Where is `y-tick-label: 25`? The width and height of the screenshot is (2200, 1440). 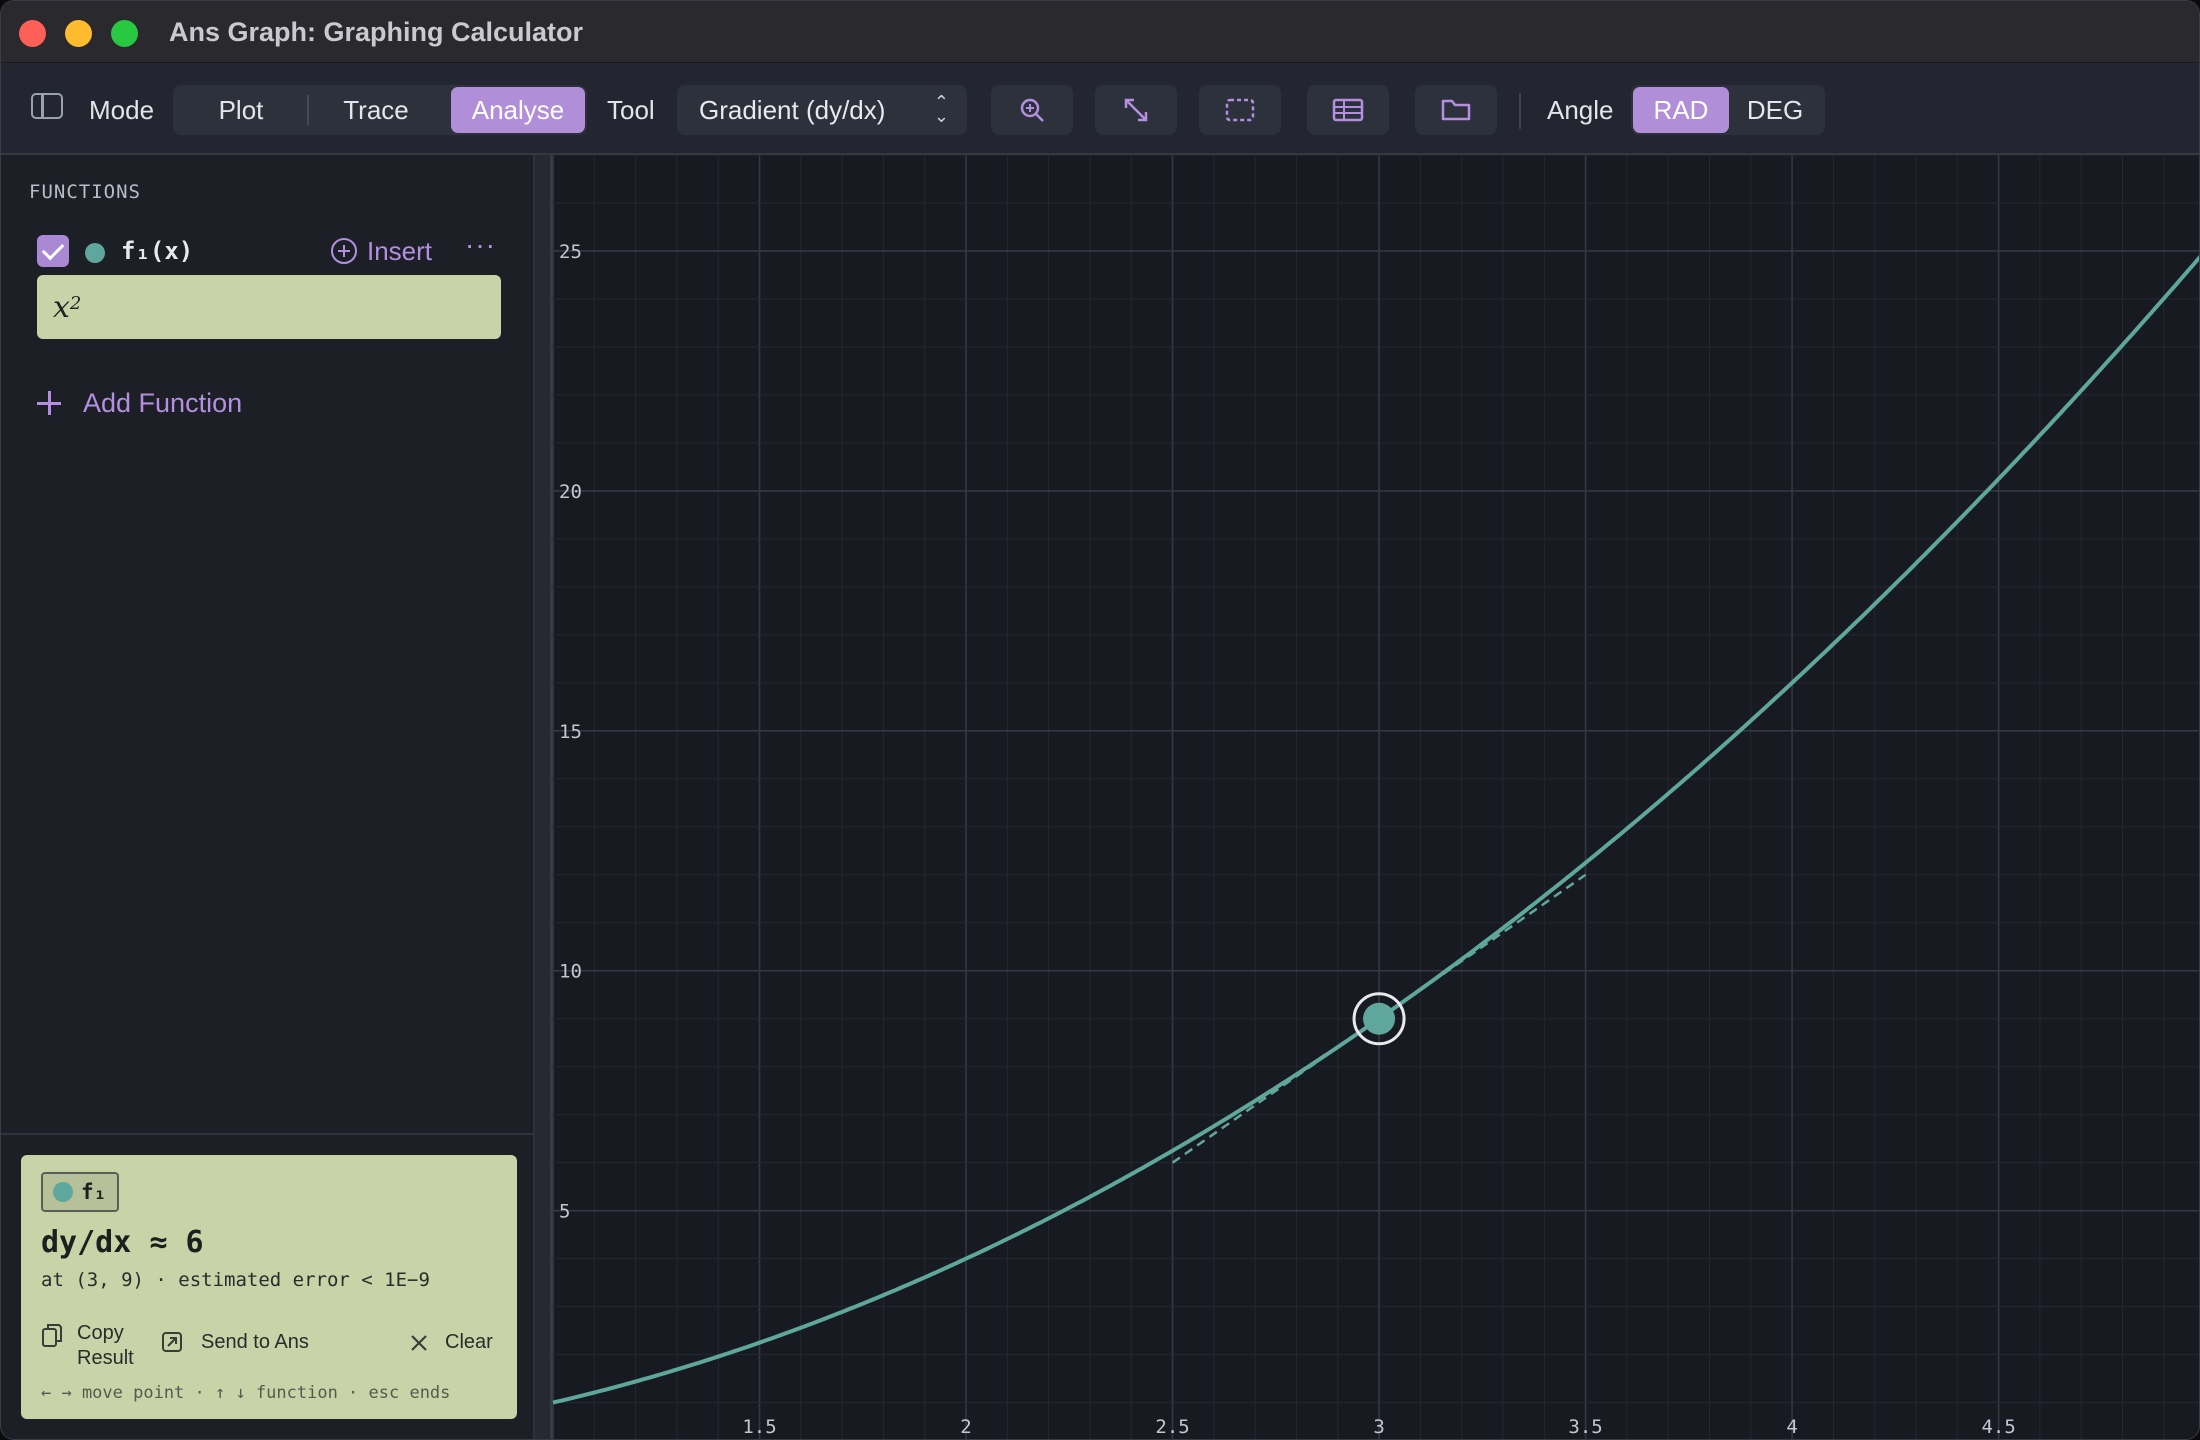 y-tick-label: 25 is located at coordinates (570, 252).